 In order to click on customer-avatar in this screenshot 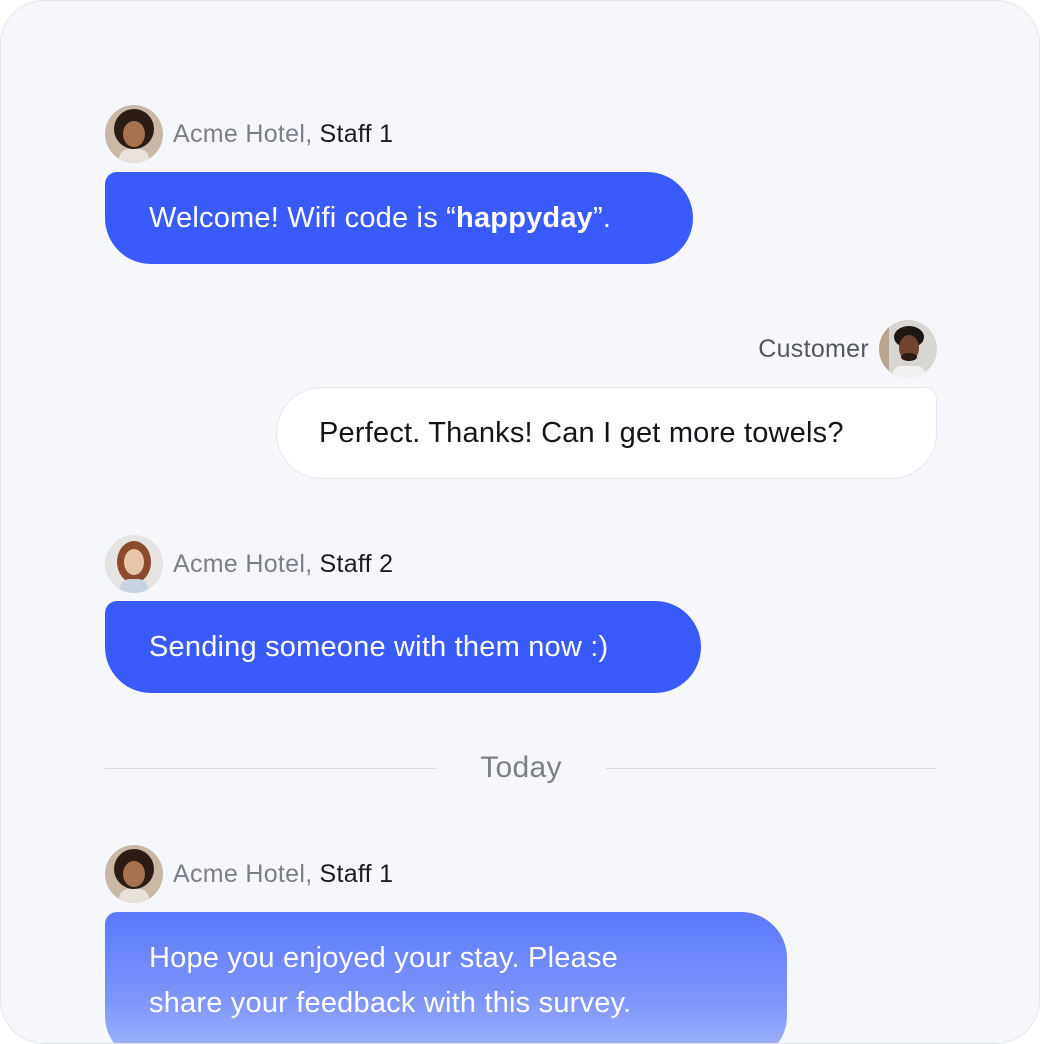, I will do `click(908, 349)`.